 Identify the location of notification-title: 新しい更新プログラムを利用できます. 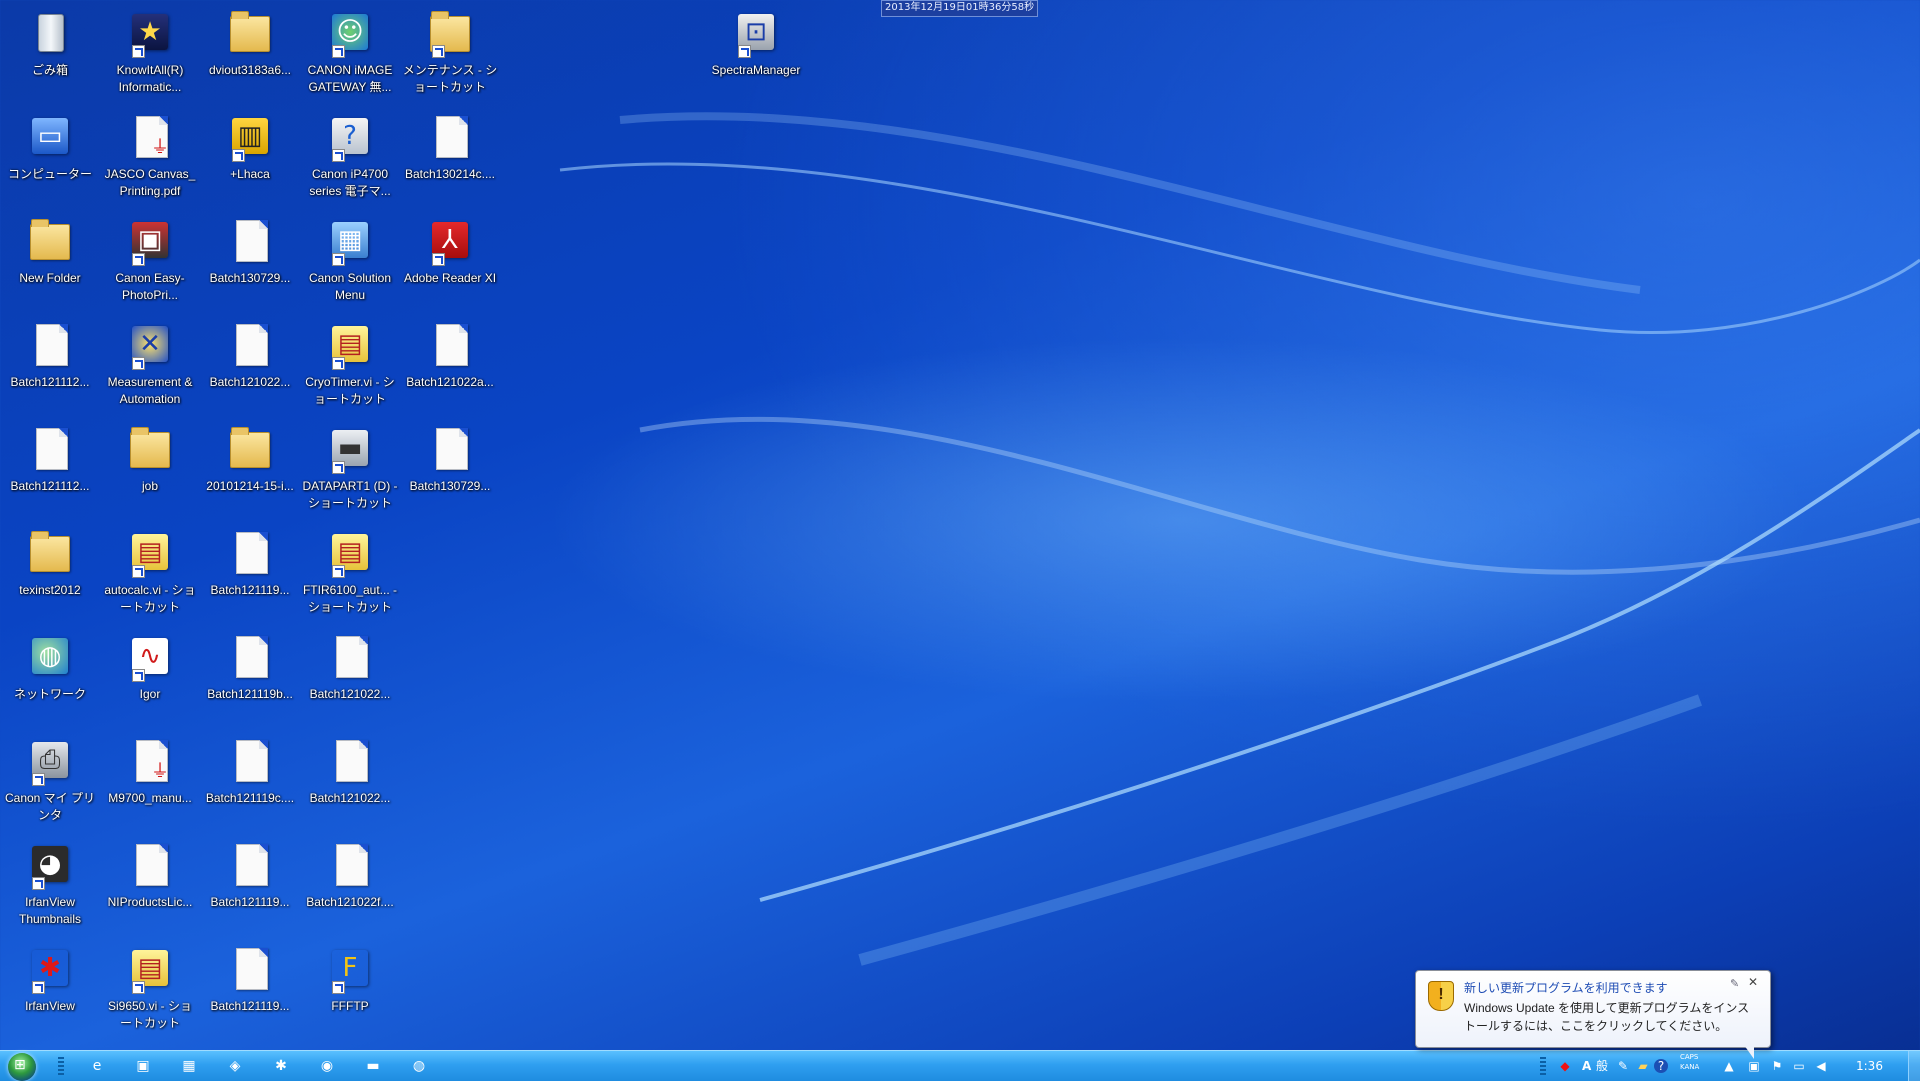
(1566, 988).